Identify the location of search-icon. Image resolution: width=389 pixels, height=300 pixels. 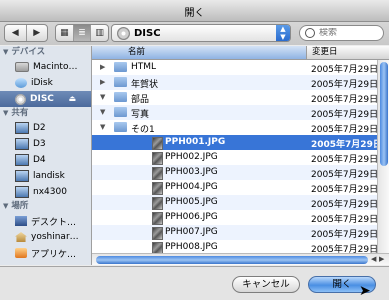
(310, 33).